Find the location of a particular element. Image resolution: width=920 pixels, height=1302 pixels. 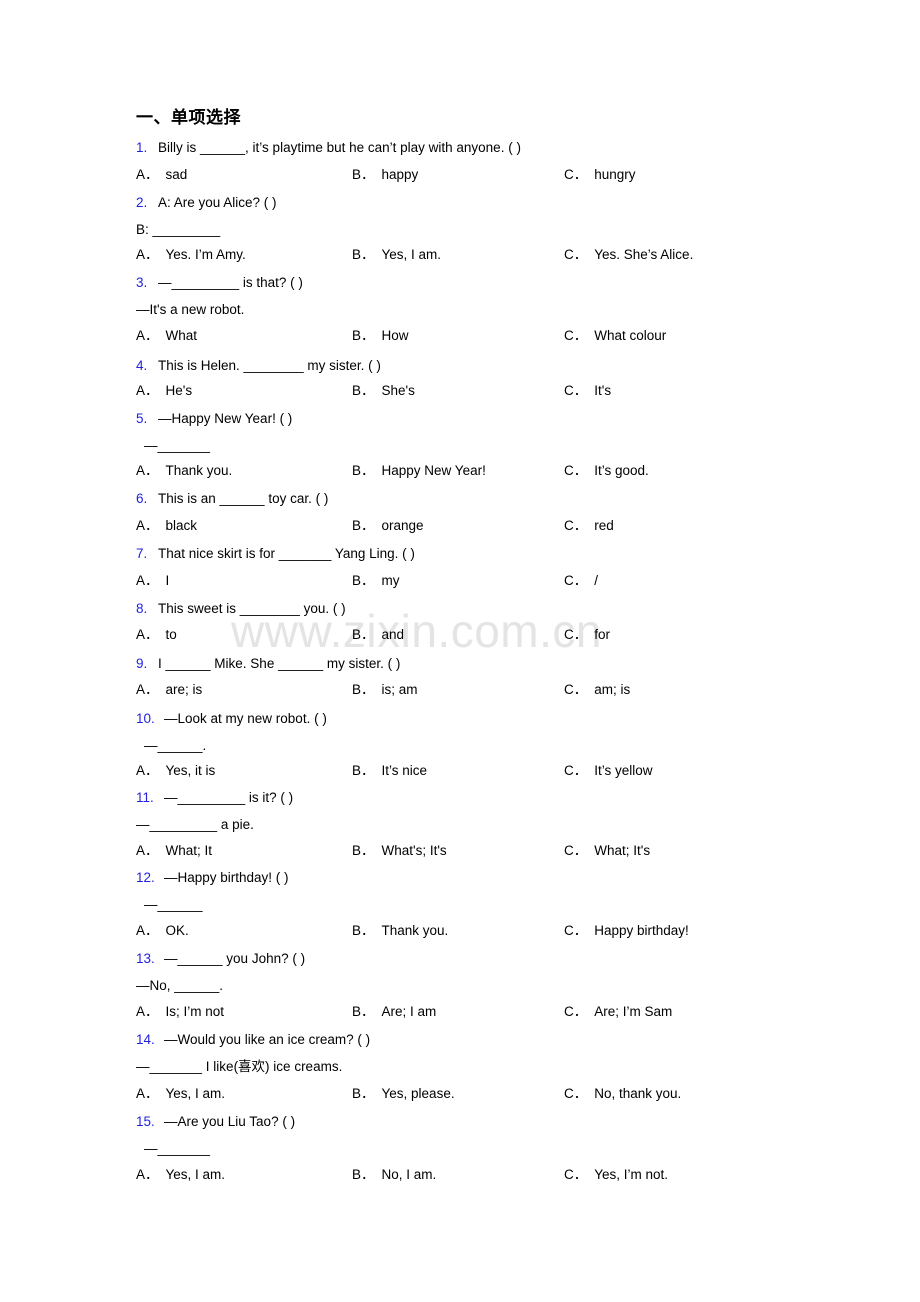

option-a: A． to is located at coordinates (156, 635).